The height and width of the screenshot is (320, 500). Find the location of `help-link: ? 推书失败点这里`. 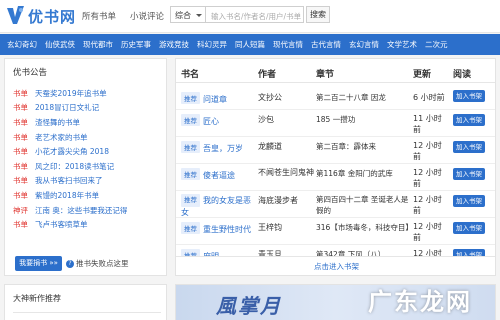

help-link: ? 推书失败点这里 is located at coordinates (97, 263).